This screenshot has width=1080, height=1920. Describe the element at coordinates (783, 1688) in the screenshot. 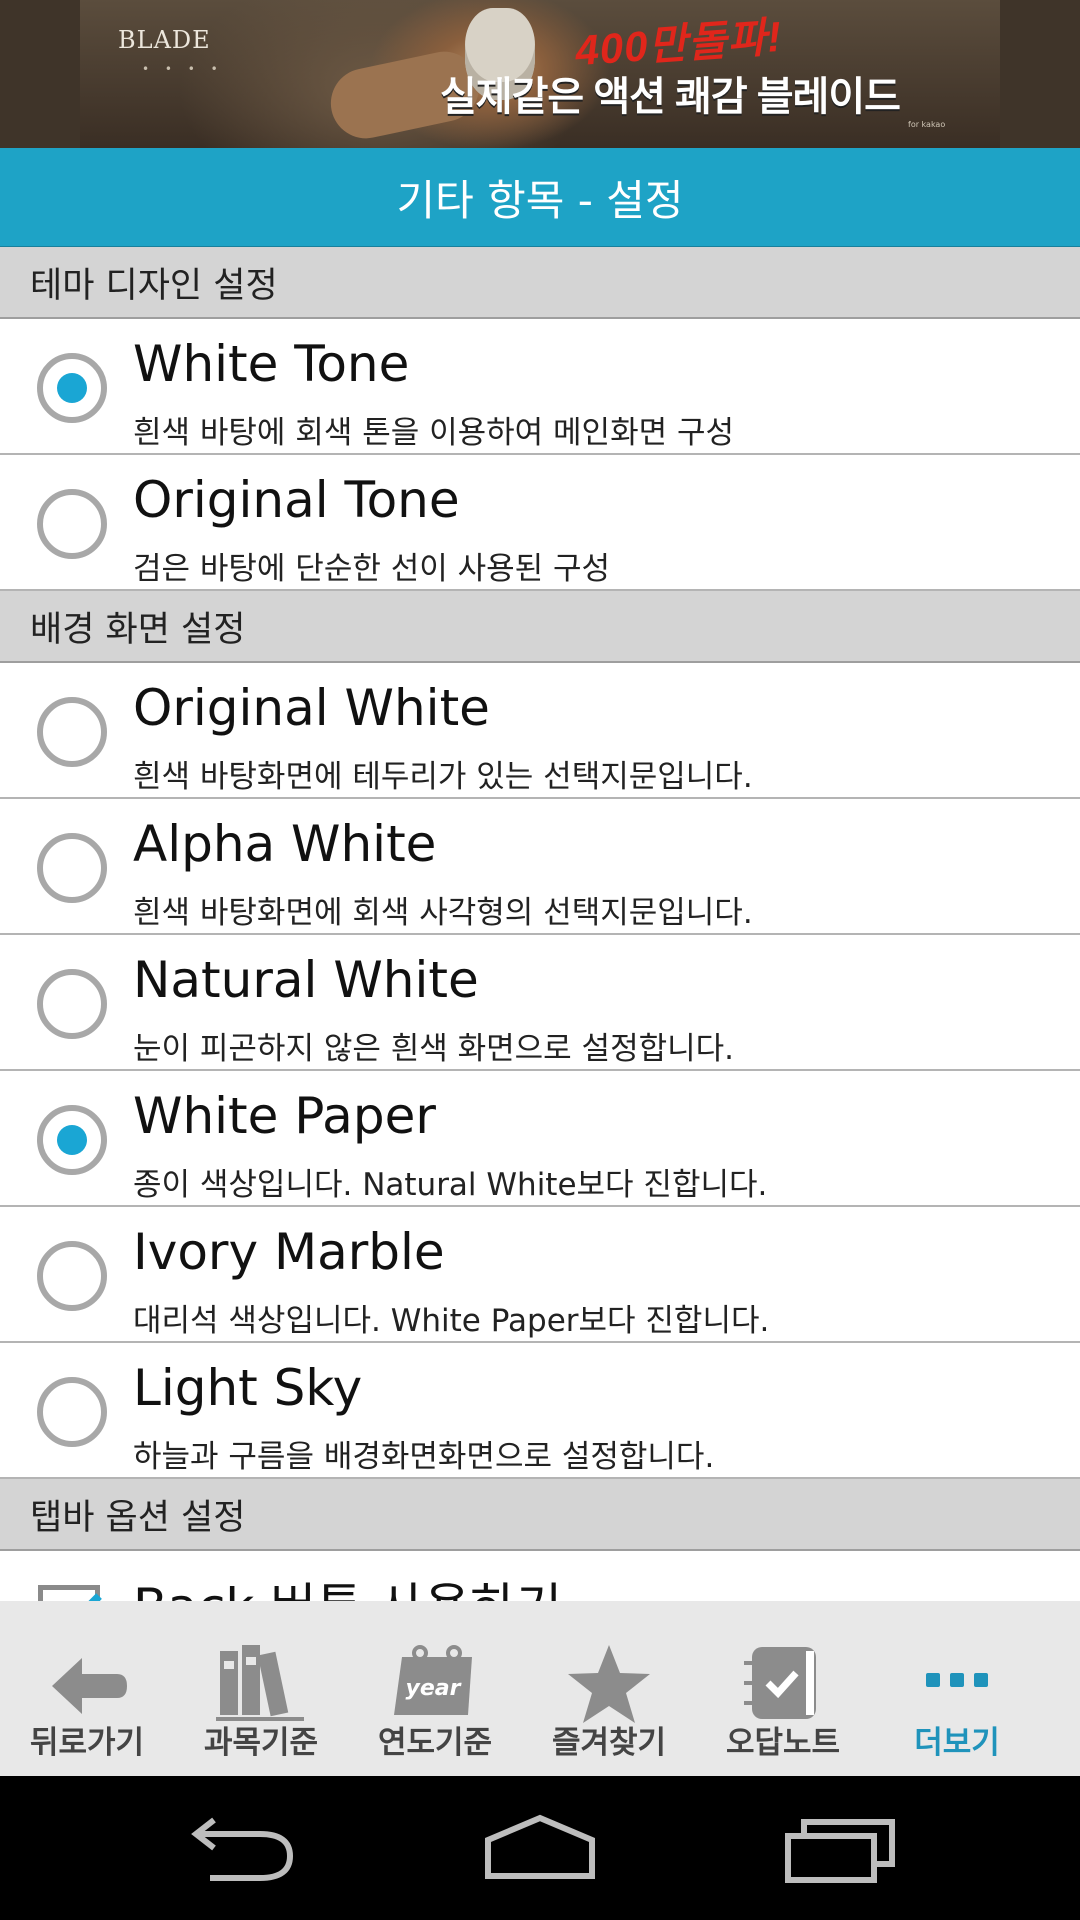

I see `tab-wrong-answer-note: 오답노트` at that location.